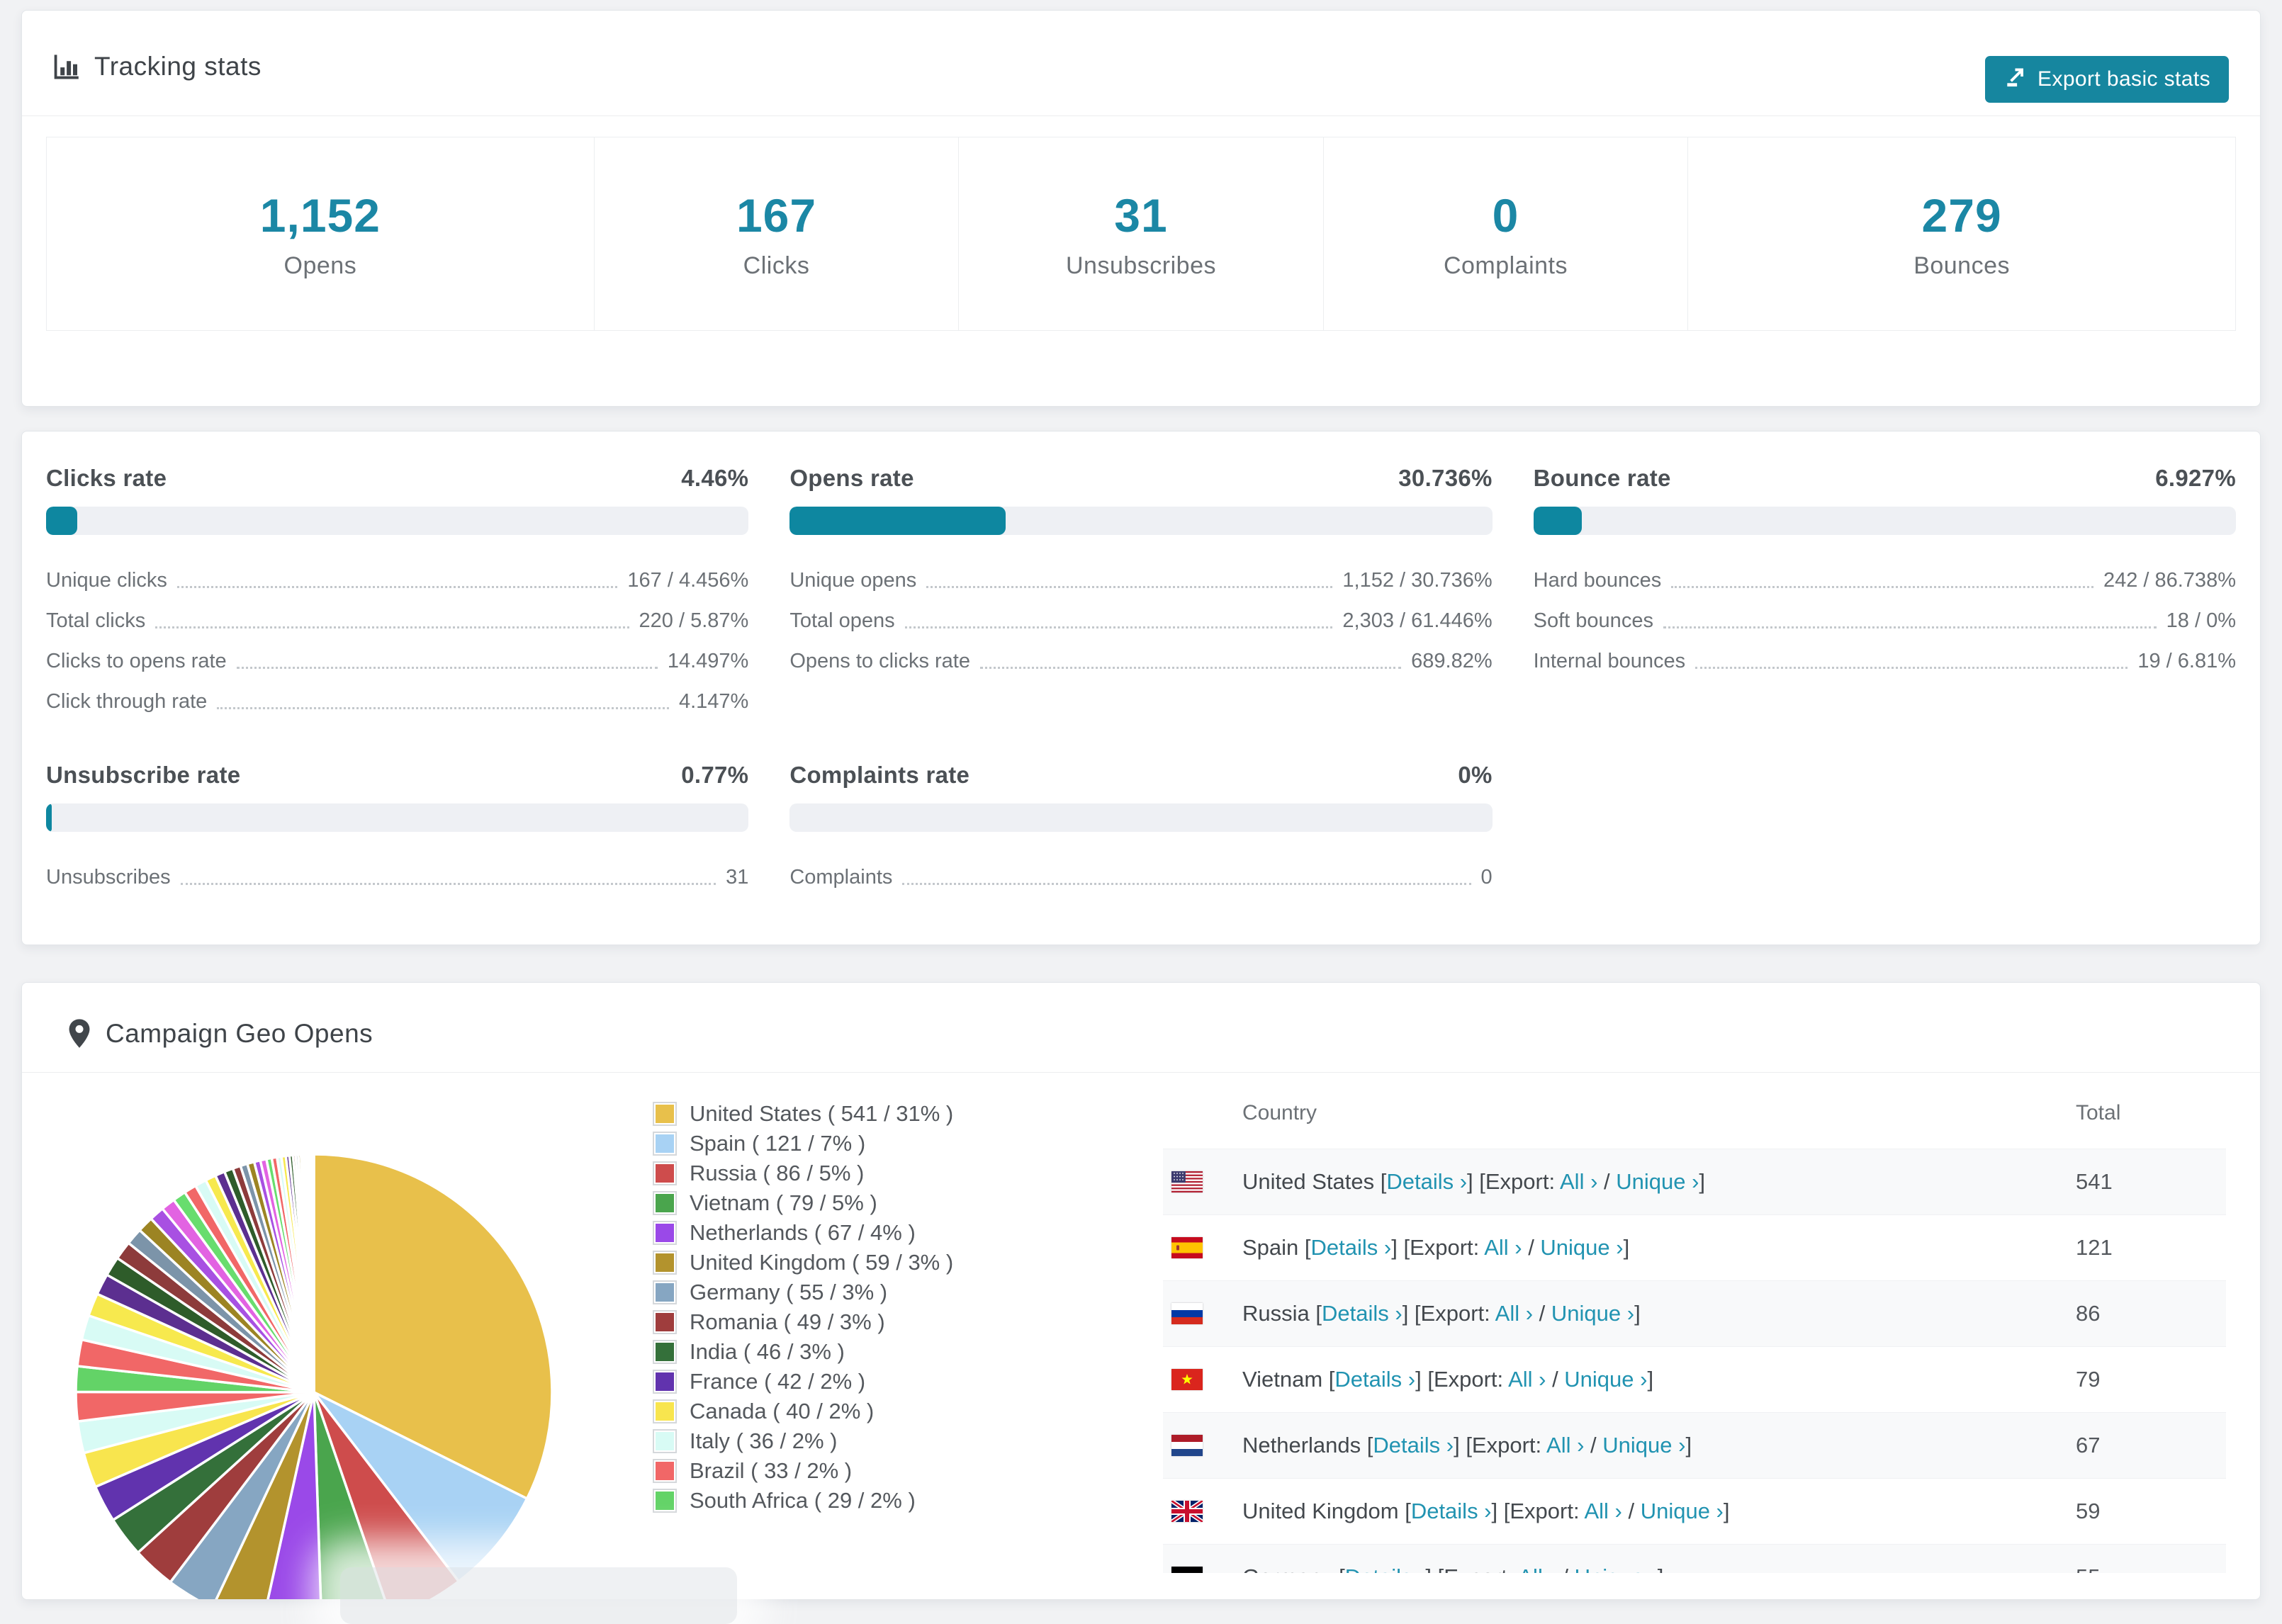 This screenshot has width=2282, height=1624. What do you see at coordinates (1885, 581) in the screenshot?
I see `rate-row: Hard bounces 242 / 86.738%` at bounding box center [1885, 581].